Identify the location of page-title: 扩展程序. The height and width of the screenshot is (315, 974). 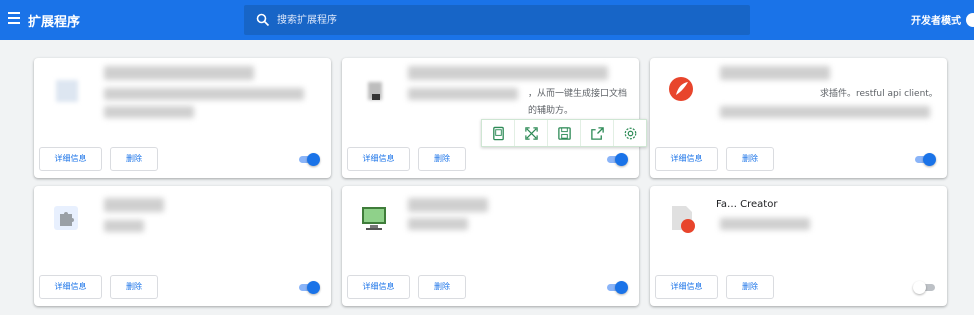
(54, 22).